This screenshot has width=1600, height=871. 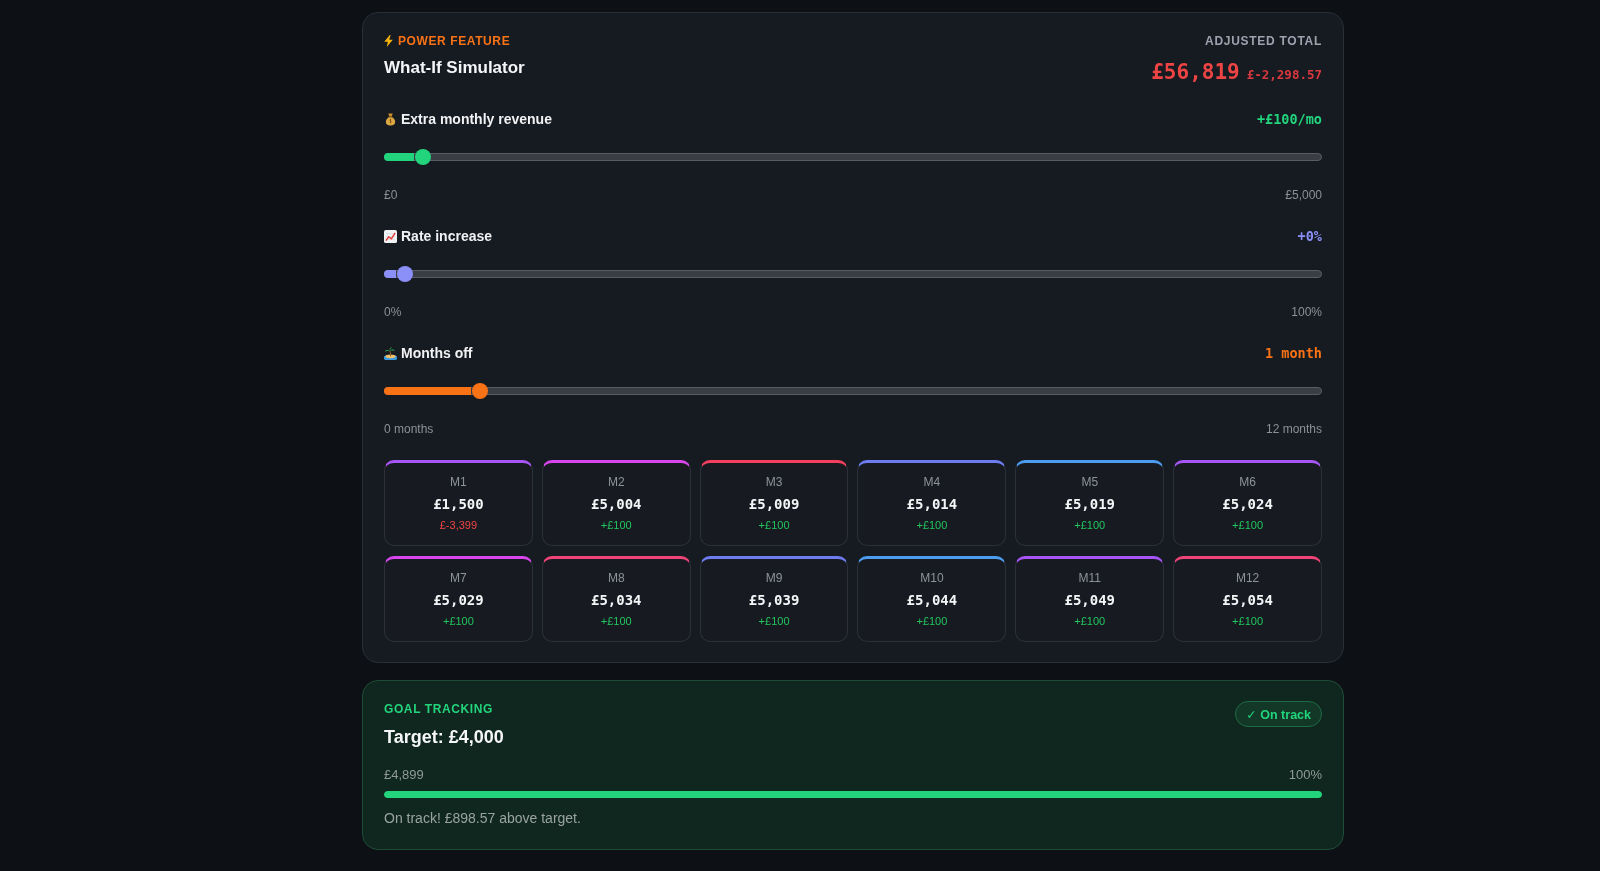 What do you see at coordinates (1293, 429) in the screenshot?
I see `range-max-label: 12 months` at bounding box center [1293, 429].